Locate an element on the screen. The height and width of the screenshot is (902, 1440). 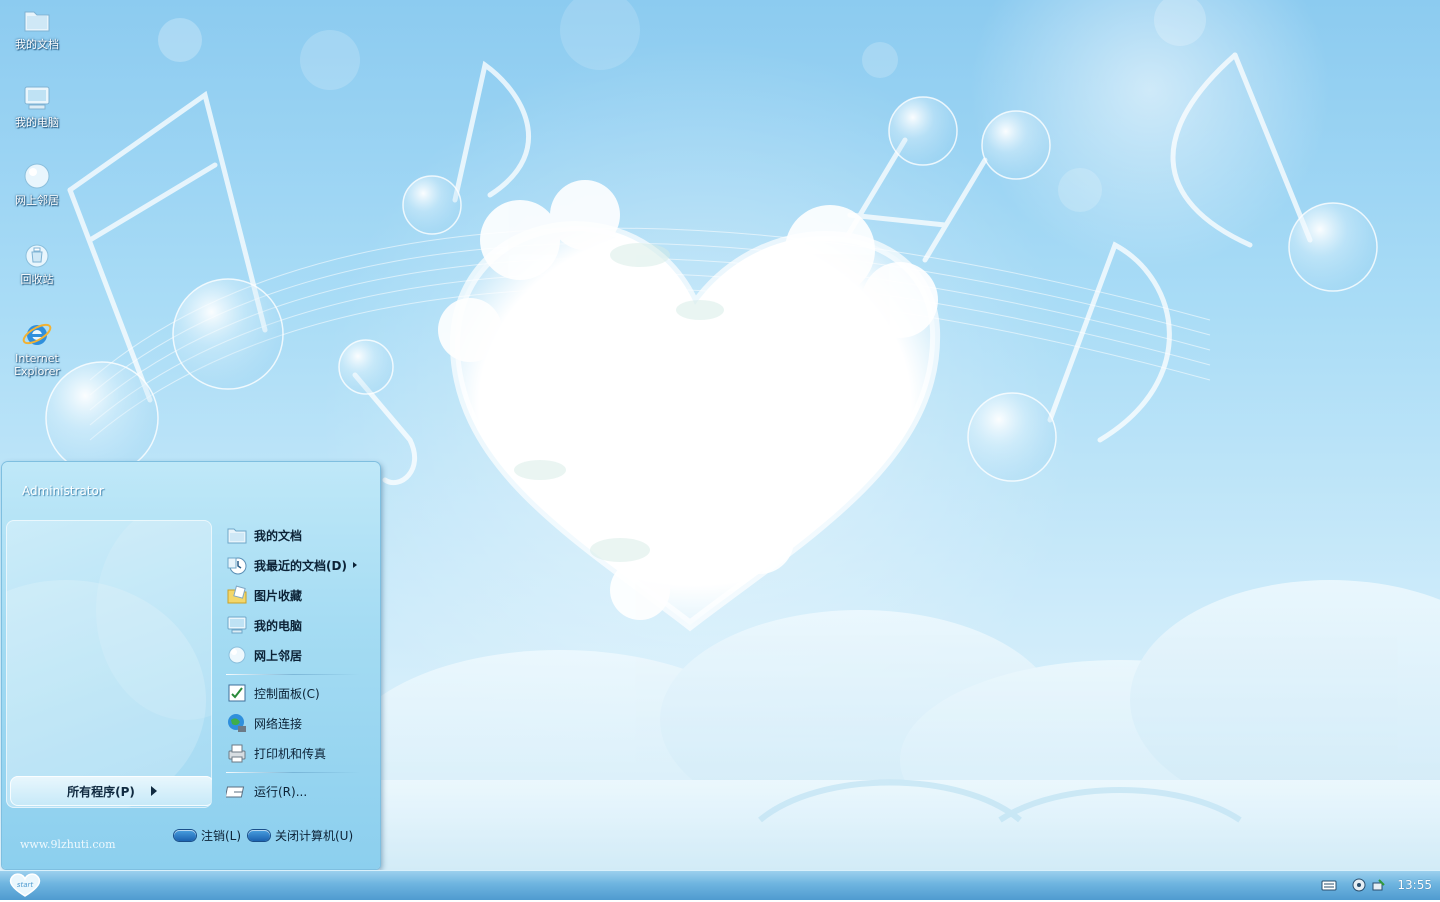
pinned-panel-decoration is located at coordinates (109, 664).